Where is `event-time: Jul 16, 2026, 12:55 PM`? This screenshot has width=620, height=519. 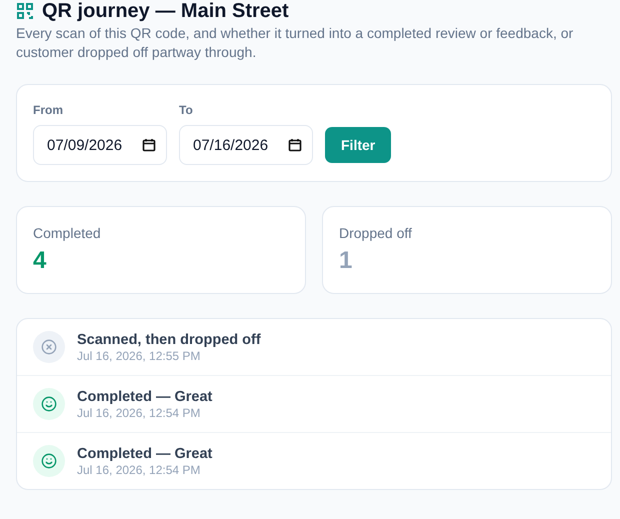
event-time: Jul 16, 2026, 12:55 PM is located at coordinates (139, 355).